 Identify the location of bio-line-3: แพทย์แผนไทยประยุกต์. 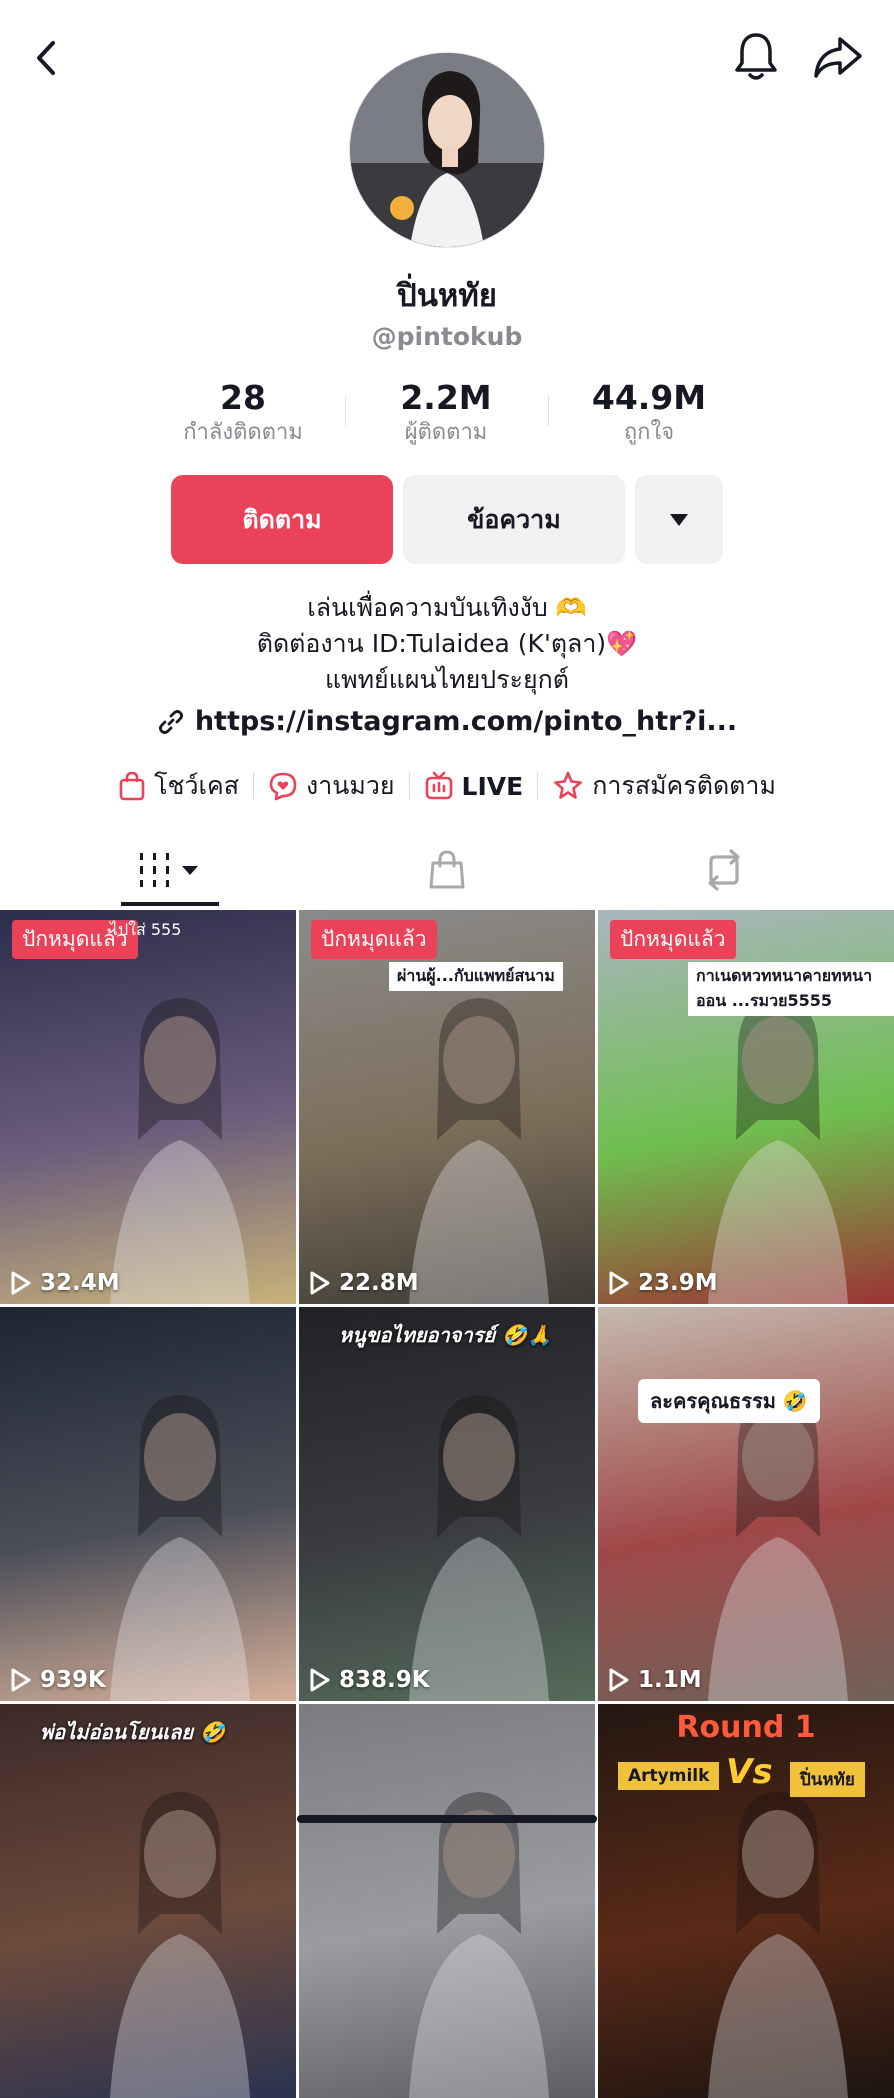
(447, 679).